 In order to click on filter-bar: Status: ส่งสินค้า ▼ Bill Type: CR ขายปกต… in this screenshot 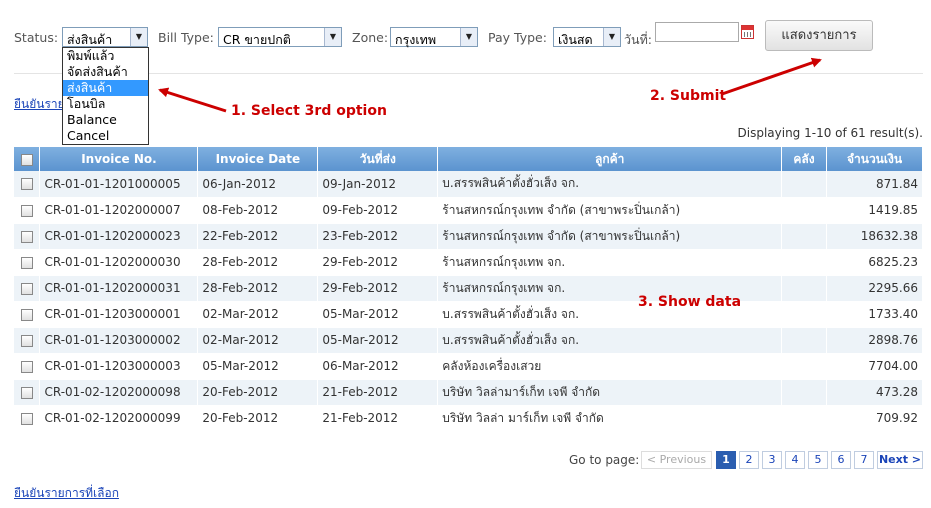, I will do `click(464, 35)`.